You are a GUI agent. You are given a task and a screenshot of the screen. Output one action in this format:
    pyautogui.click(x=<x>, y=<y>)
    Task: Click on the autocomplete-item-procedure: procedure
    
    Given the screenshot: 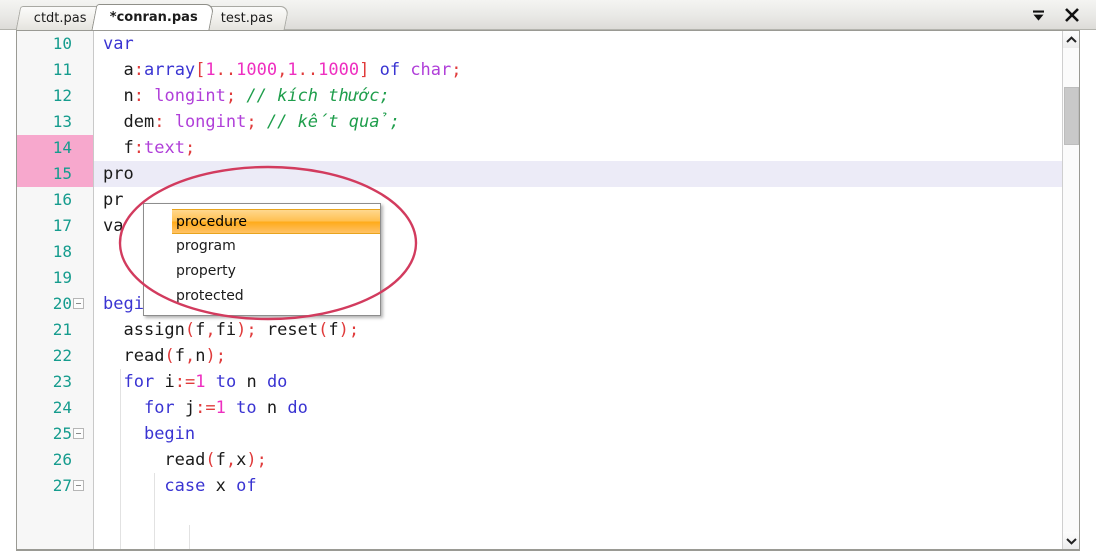 What is the action you would take?
    pyautogui.click(x=276, y=221)
    